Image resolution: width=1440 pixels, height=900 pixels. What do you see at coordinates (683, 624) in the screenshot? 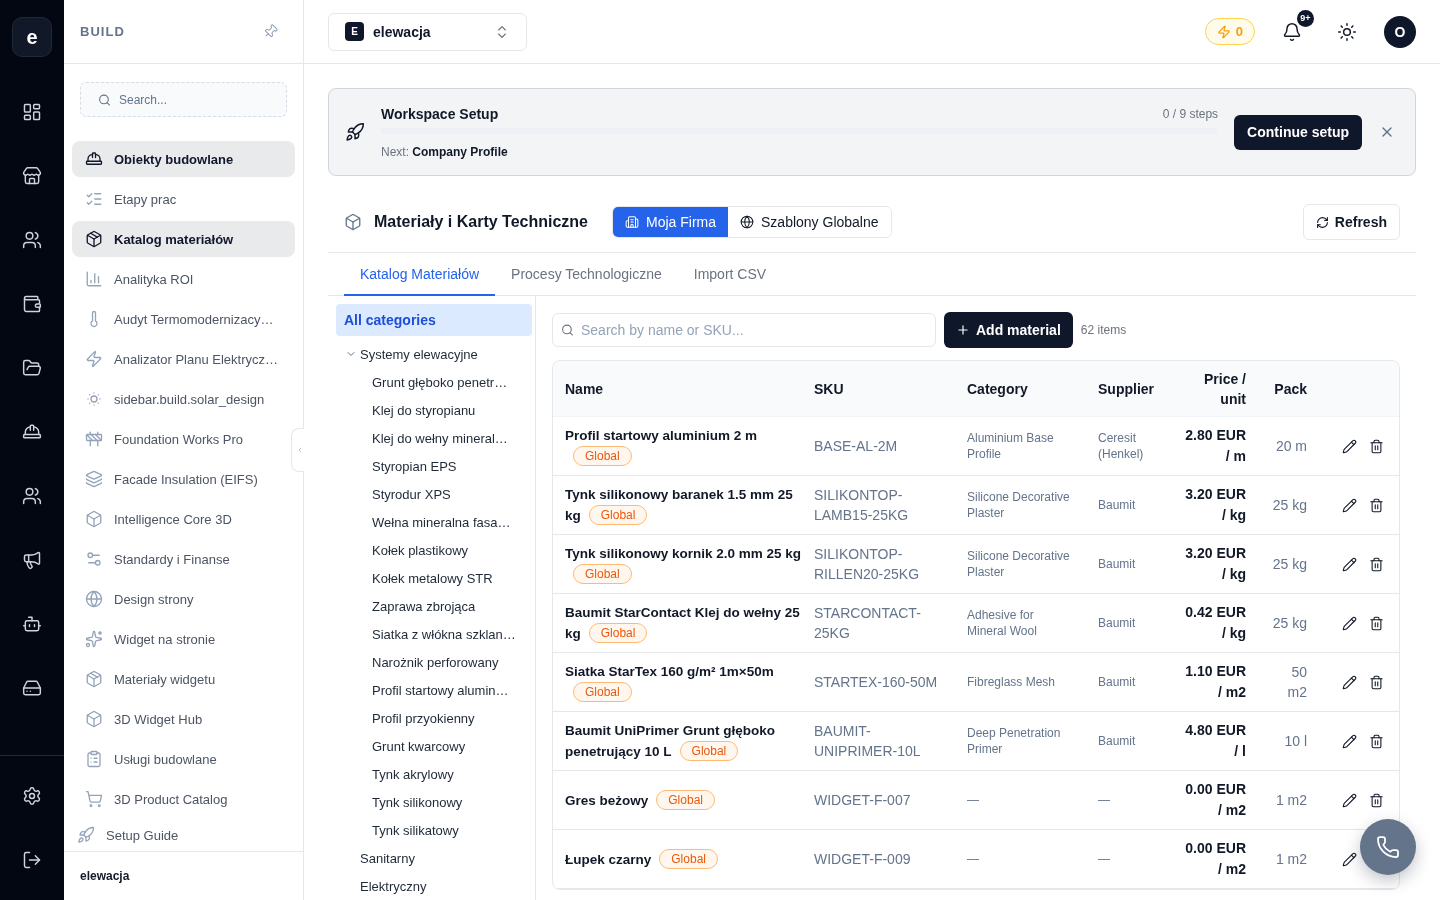
I see `material-name-cell-text: Baumit StarContact Klej do wełny 25 kg Global` at bounding box center [683, 624].